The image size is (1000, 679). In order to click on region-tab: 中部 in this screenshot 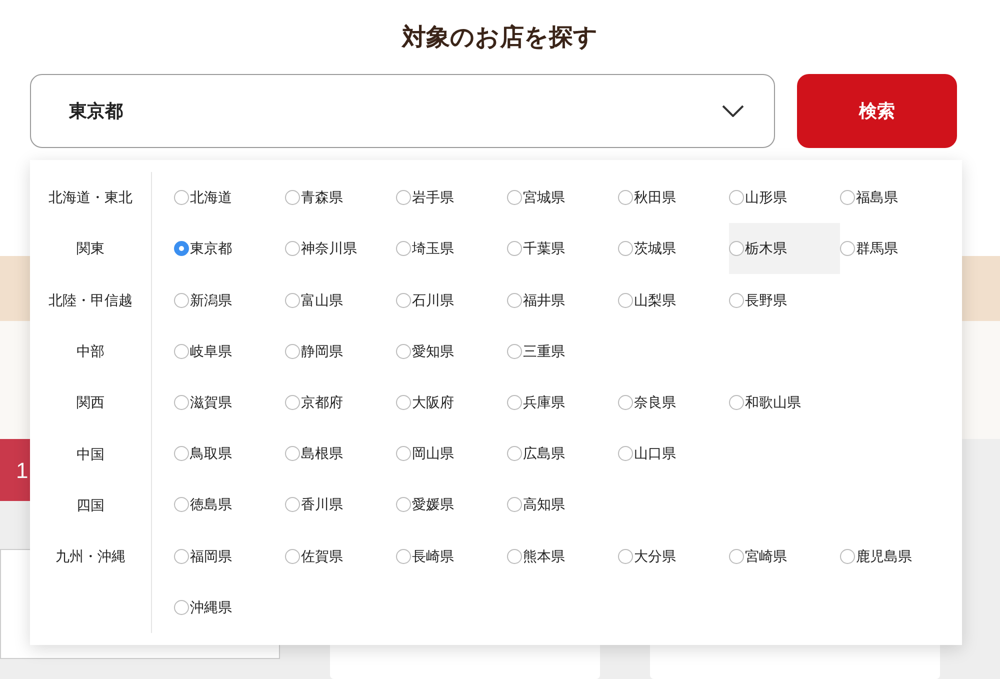, I will do `click(90, 352)`.